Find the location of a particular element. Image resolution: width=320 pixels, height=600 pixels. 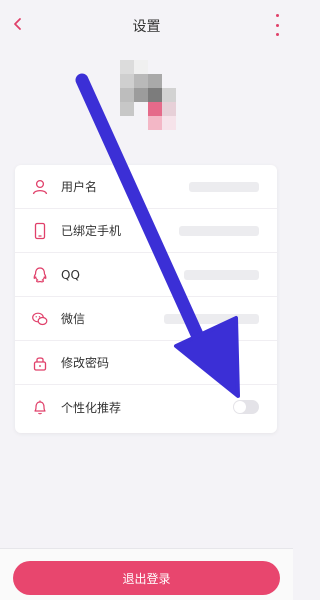

setting-label: 已绑定手机 is located at coordinates (91, 231).